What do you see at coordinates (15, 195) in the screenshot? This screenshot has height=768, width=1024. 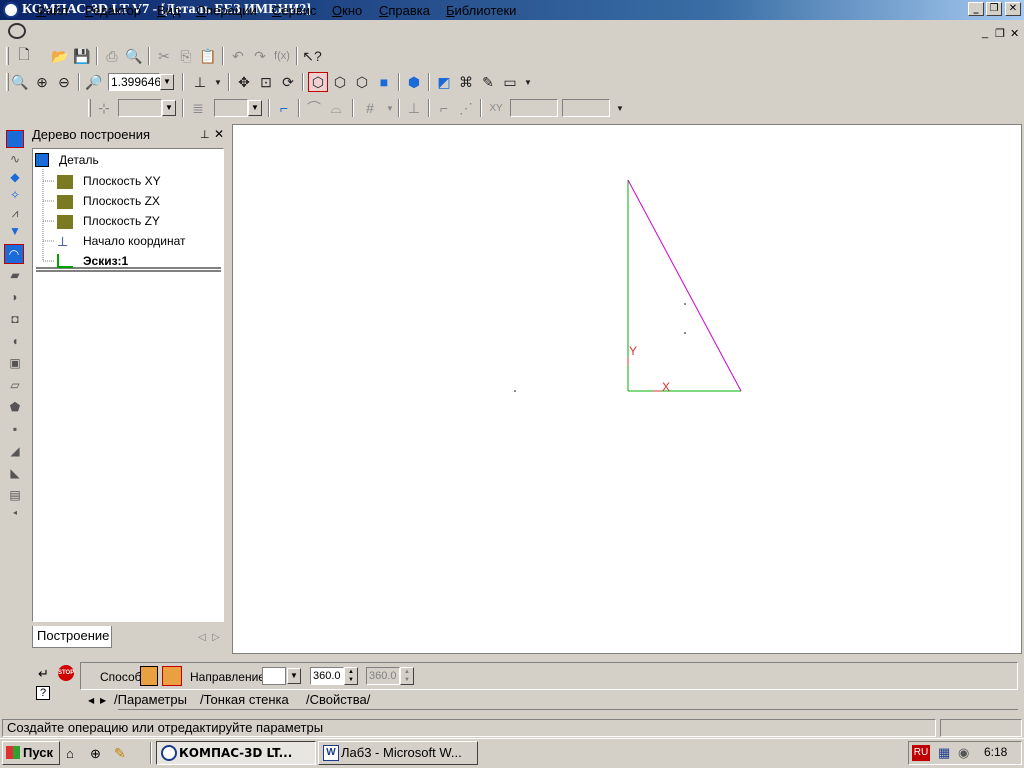 I see `selection-icon: ✧` at bounding box center [15, 195].